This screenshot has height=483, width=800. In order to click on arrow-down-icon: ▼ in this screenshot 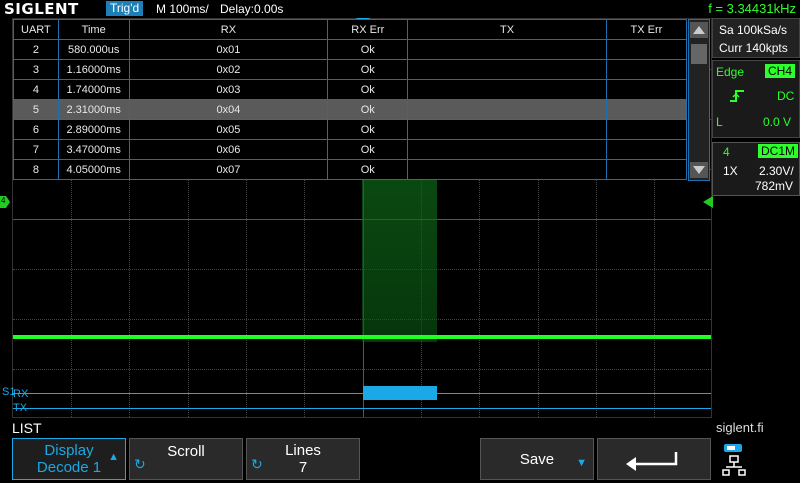, I will do `click(581, 463)`.